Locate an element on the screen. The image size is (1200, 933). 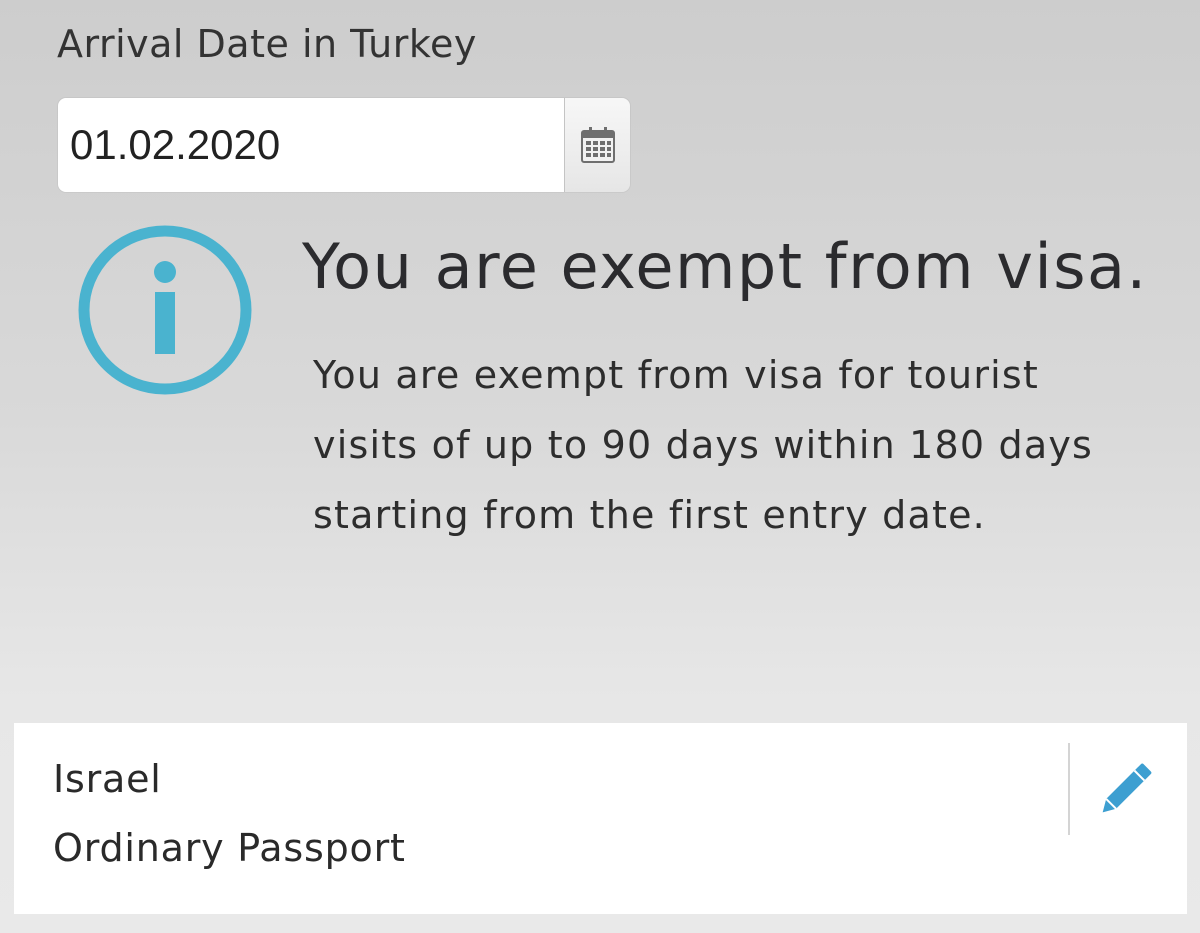
info-icon is located at coordinates (165, 310).